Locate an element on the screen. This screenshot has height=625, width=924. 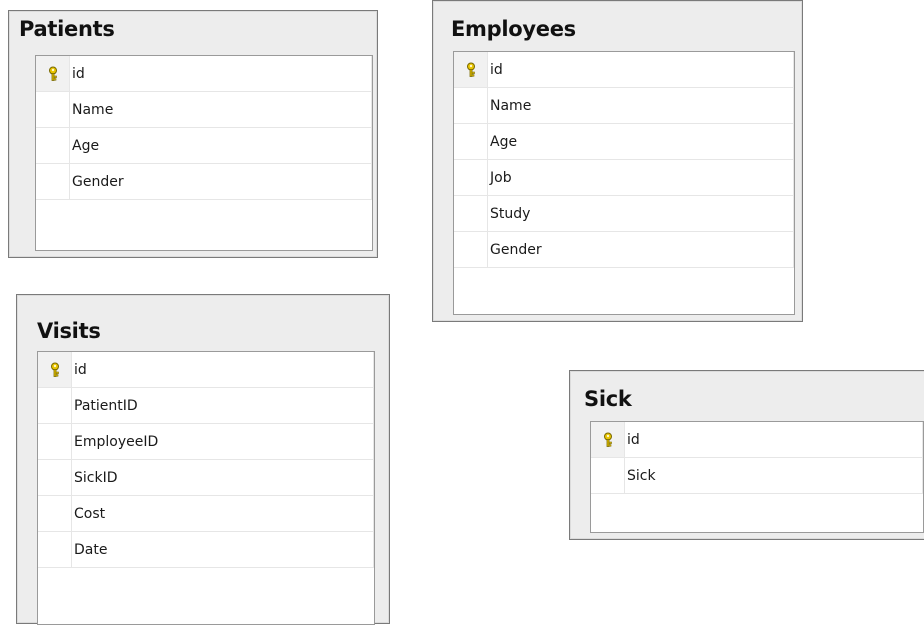
column-grid: id Sick is located at coordinates (757, 477).